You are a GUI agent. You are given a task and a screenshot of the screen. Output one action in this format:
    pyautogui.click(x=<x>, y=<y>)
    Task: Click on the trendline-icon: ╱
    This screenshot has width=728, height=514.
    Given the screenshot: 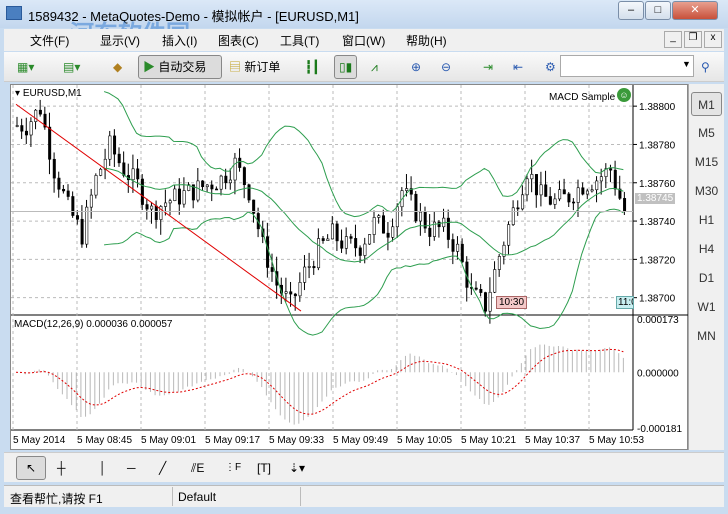 What is the action you would take?
    pyautogui.click(x=162, y=468)
    